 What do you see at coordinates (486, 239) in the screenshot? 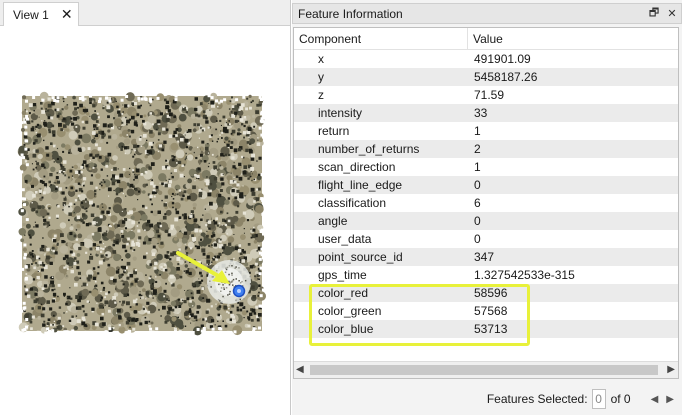
I see `attribute-row: user_data 0` at bounding box center [486, 239].